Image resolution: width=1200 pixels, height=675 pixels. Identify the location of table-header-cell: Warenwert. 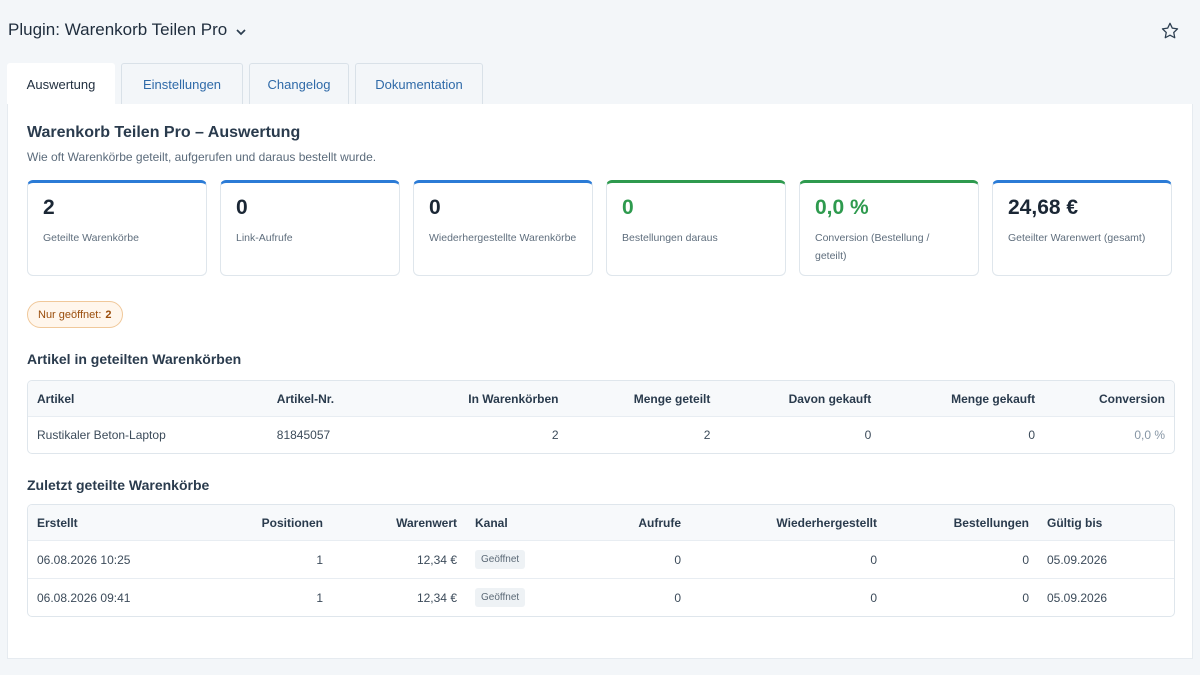
(426, 522).